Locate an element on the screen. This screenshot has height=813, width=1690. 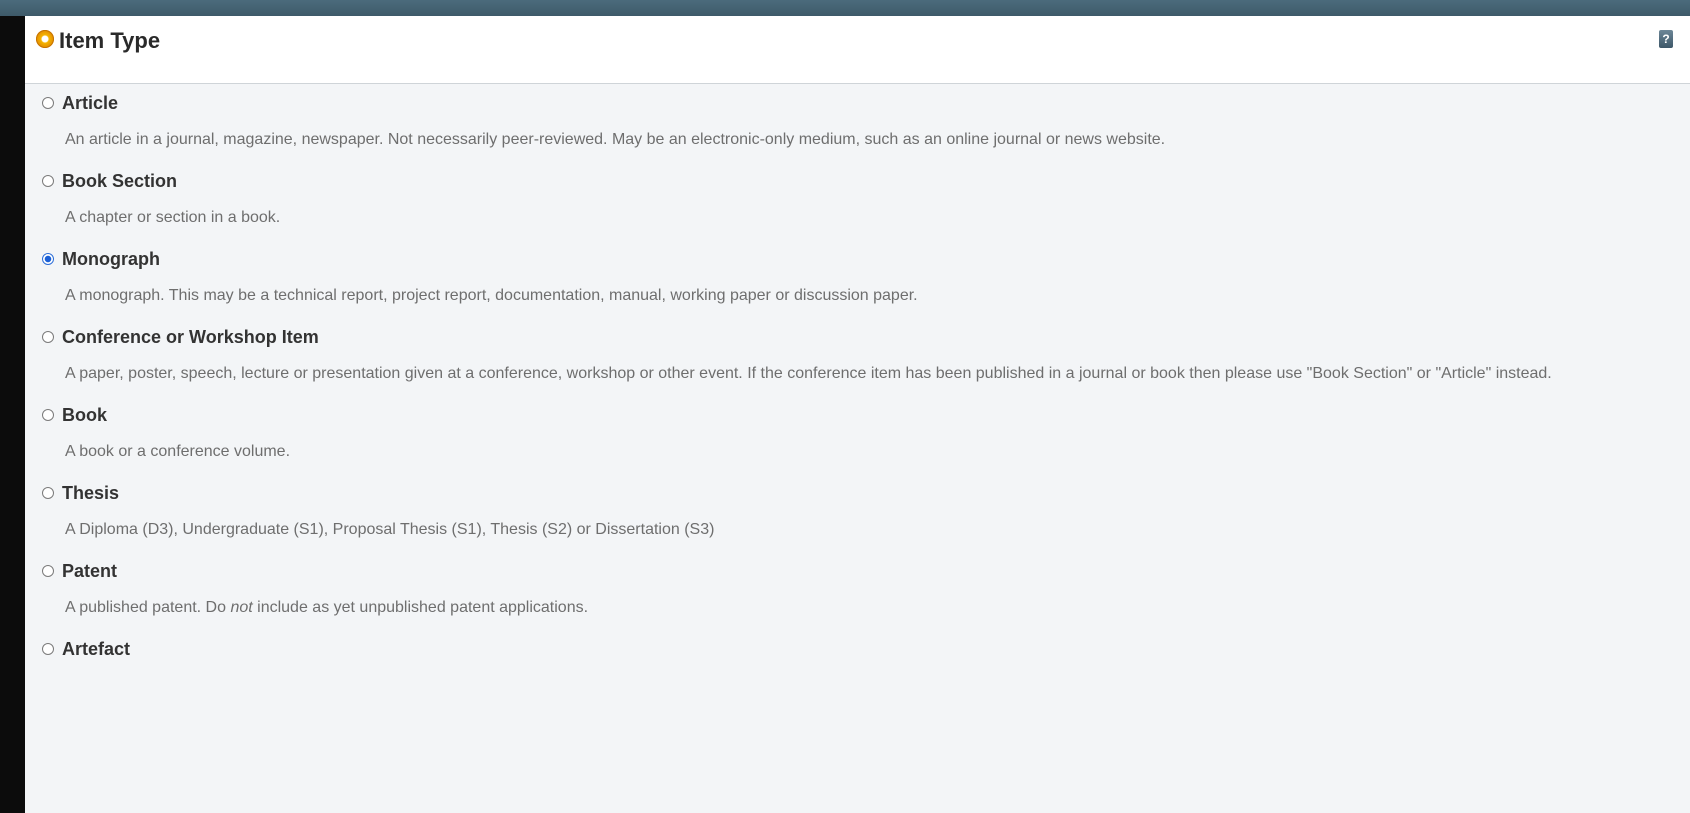
radio-artefact is located at coordinates (48, 649).